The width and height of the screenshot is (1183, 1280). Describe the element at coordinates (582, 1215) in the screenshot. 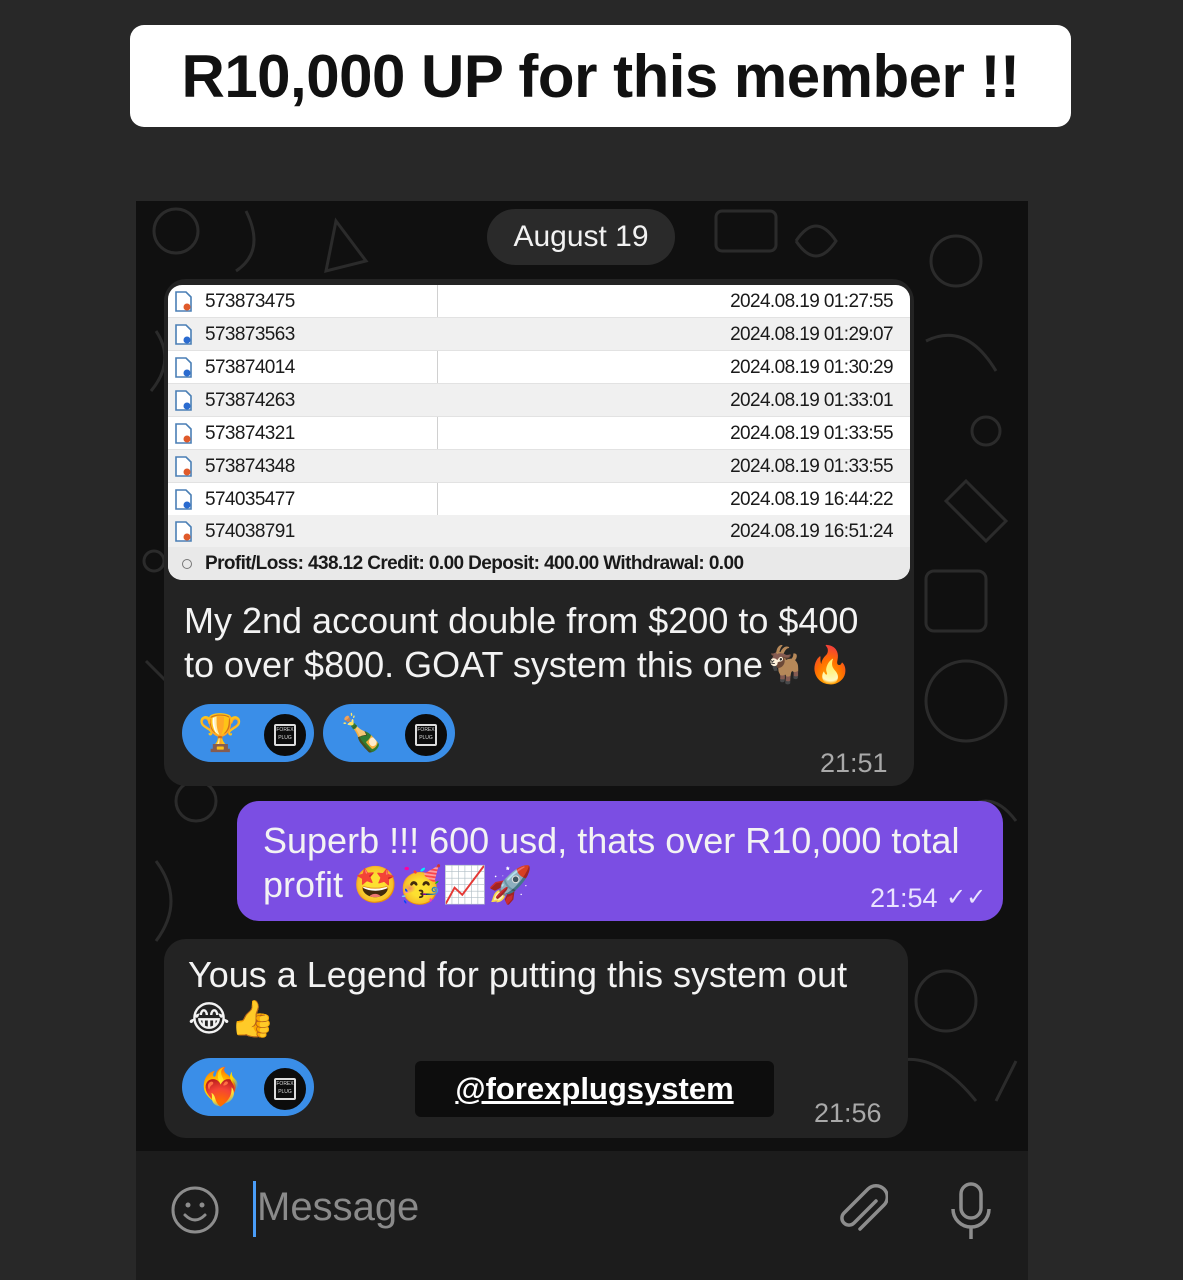

I see `message-input-bar: Message` at that location.